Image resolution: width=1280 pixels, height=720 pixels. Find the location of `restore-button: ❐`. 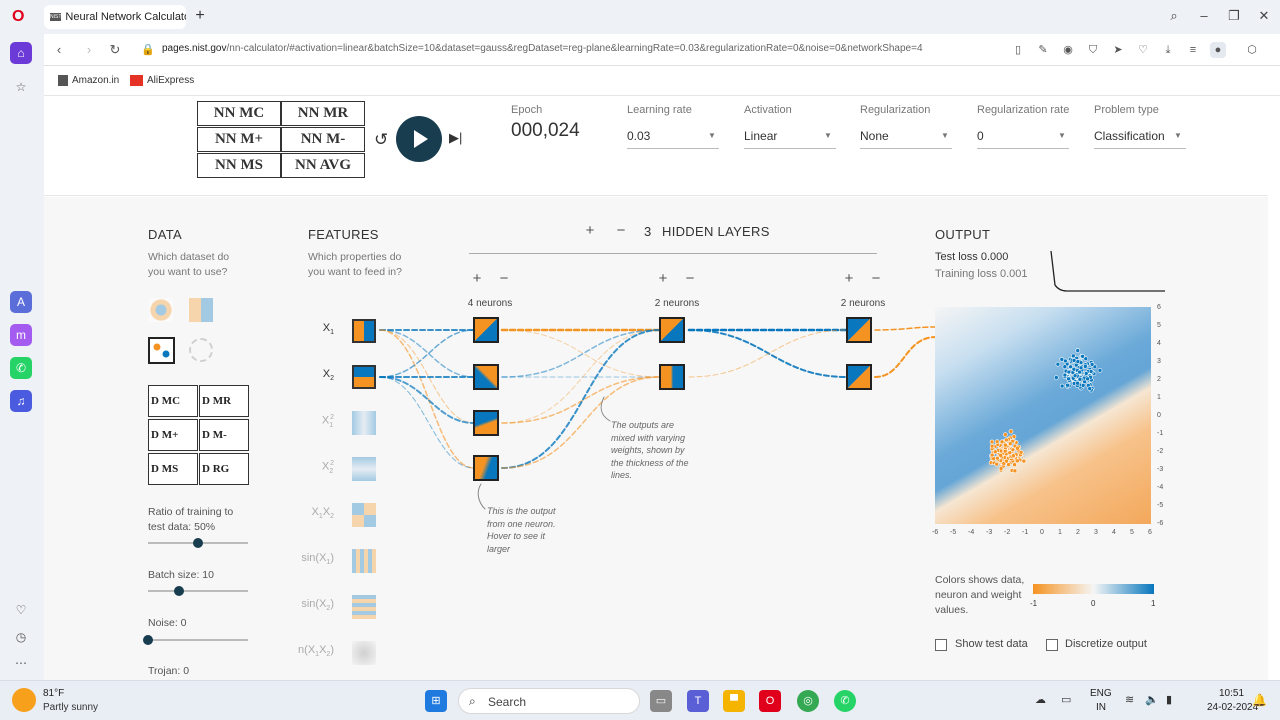

restore-button: ❐ is located at coordinates (1234, 16).